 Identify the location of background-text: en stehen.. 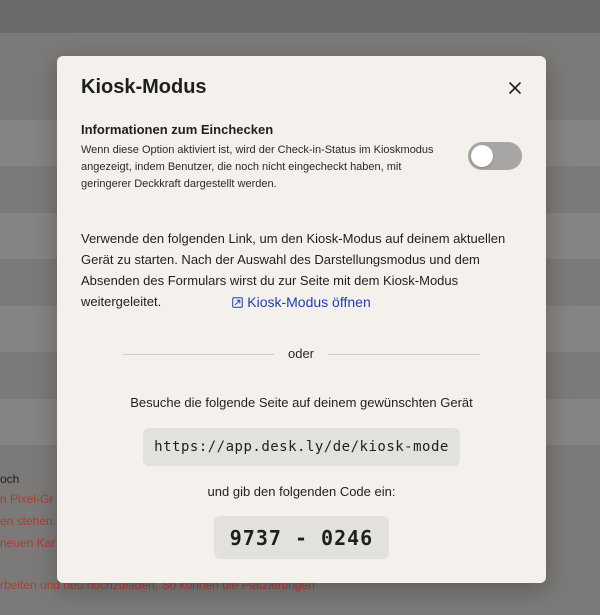
(28, 521).